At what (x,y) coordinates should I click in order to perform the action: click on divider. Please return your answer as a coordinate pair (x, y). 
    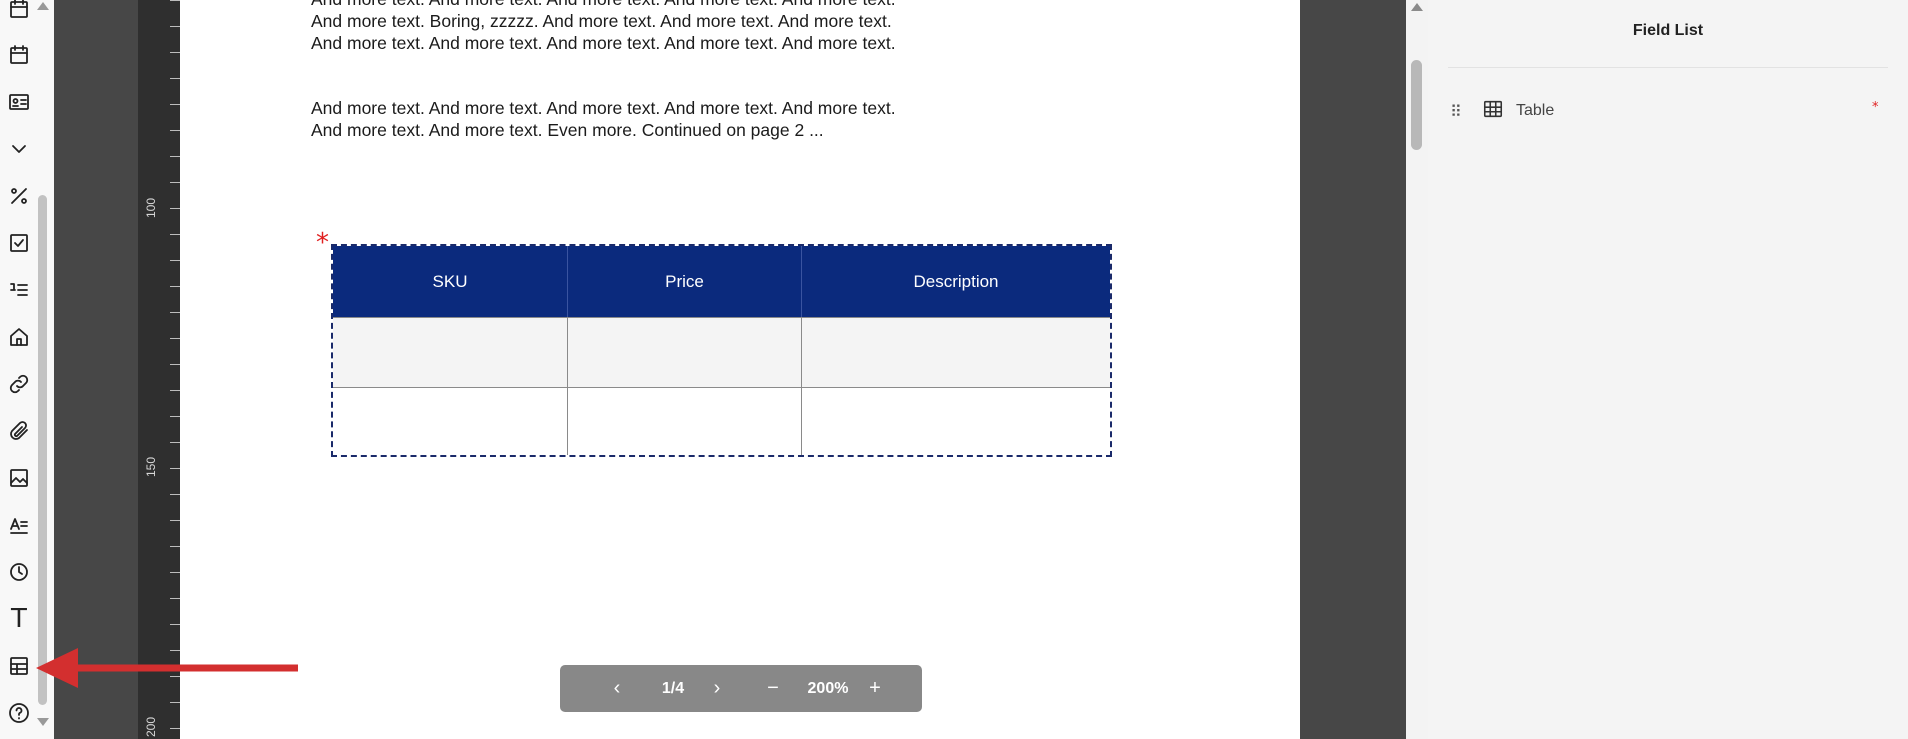
    Looking at the image, I should click on (1668, 67).